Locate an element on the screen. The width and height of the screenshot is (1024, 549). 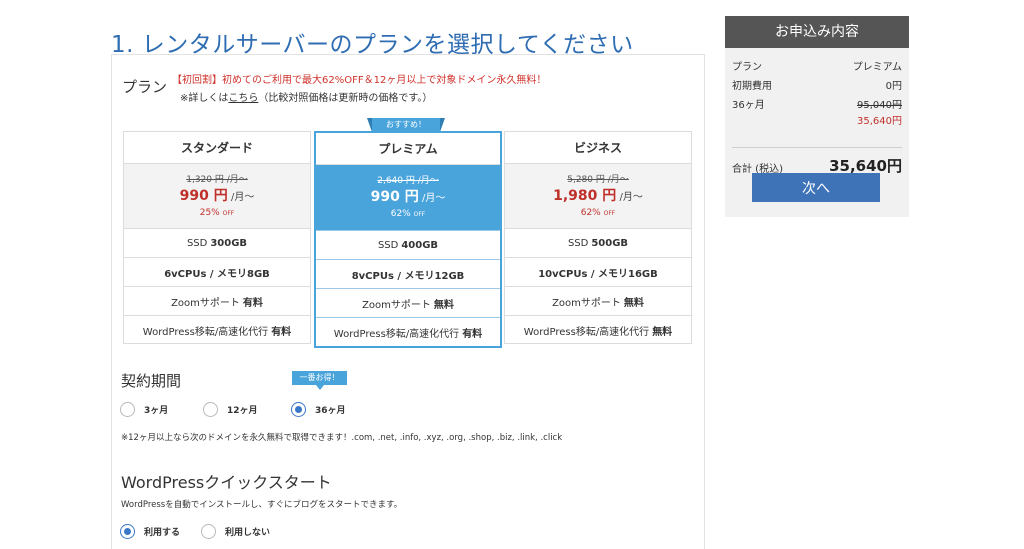
summary-setup-value: 0円 is located at coordinates (893, 86).